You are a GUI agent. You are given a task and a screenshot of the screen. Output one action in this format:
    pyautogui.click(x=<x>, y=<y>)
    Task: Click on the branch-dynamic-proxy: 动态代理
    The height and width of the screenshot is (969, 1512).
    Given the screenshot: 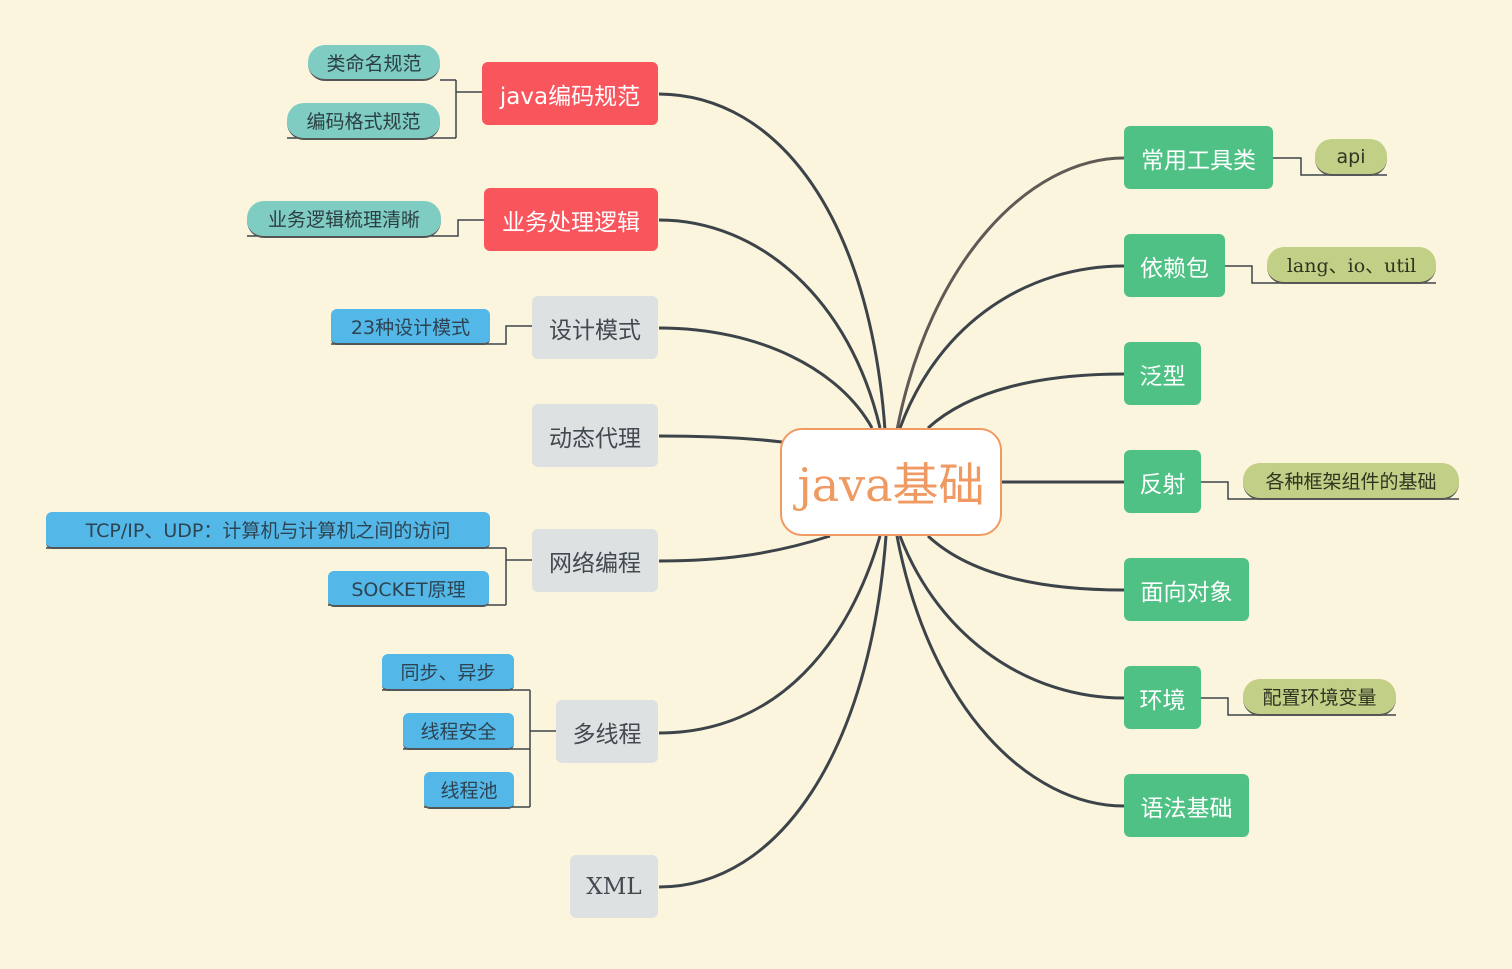 What is the action you would take?
    pyautogui.click(x=595, y=435)
    